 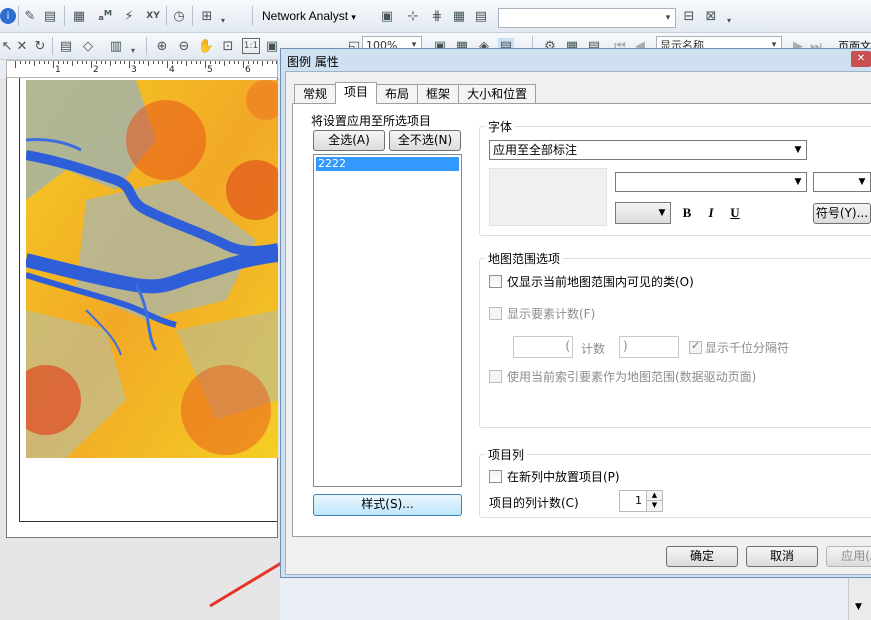 I want to click on tab-frame: 框架, so click(x=438, y=94).